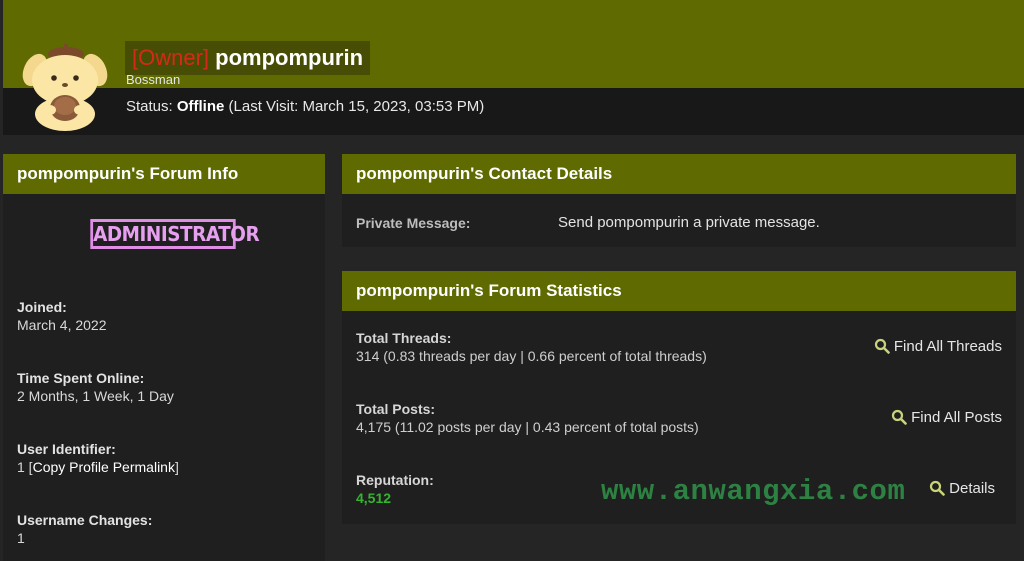  I want to click on administrator-badge: ADMINISTRATOR, so click(175, 234).